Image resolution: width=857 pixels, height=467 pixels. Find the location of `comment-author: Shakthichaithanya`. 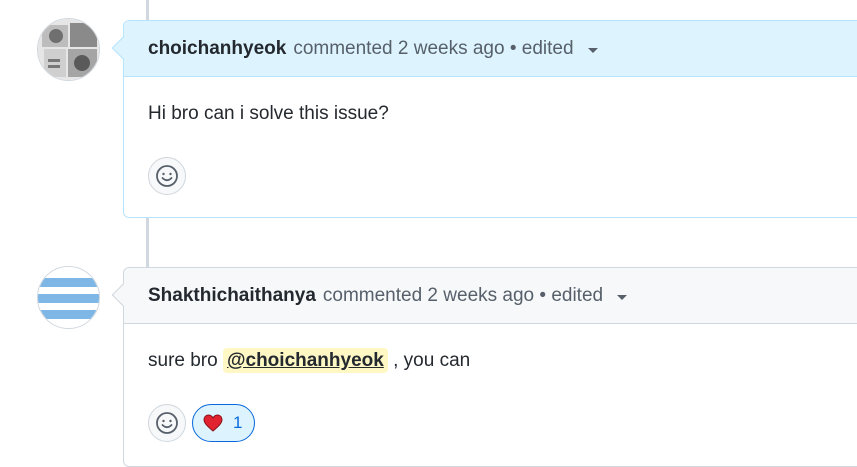

comment-author: Shakthichaithanya is located at coordinates (232, 296).